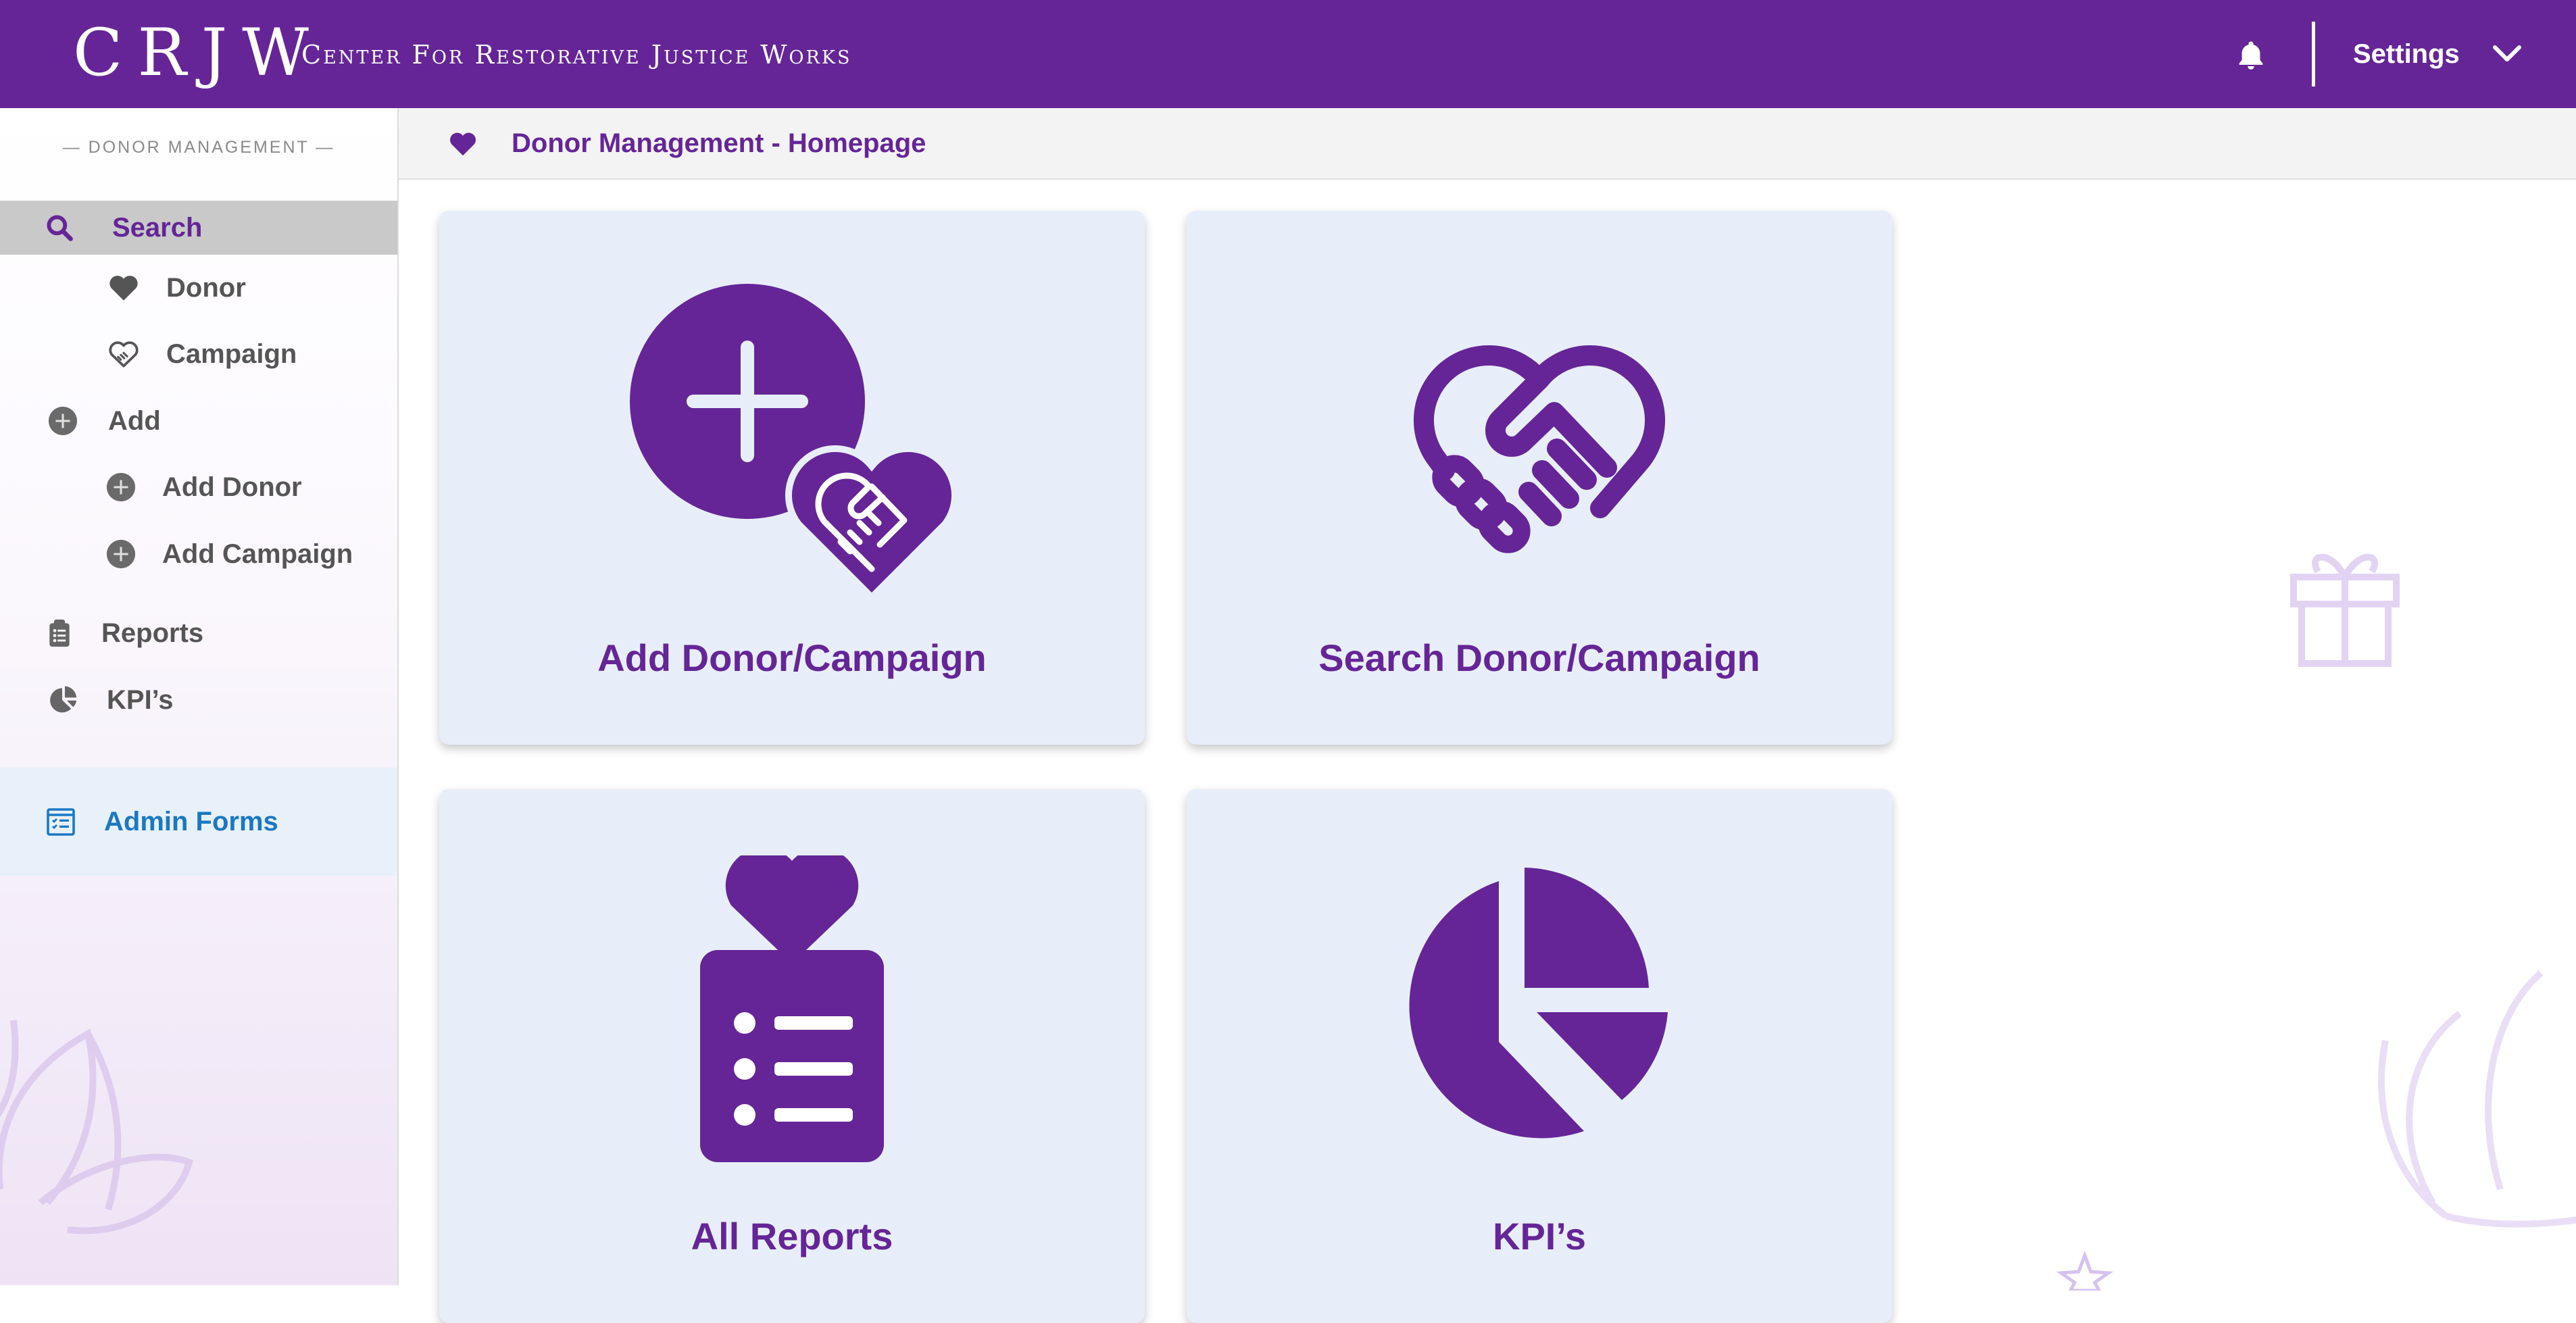 This screenshot has height=1323, width=2576. Describe the element at coordinates (719, 143) in the screenshot. I see `page-title: Donor Management - Homepage` at that location.